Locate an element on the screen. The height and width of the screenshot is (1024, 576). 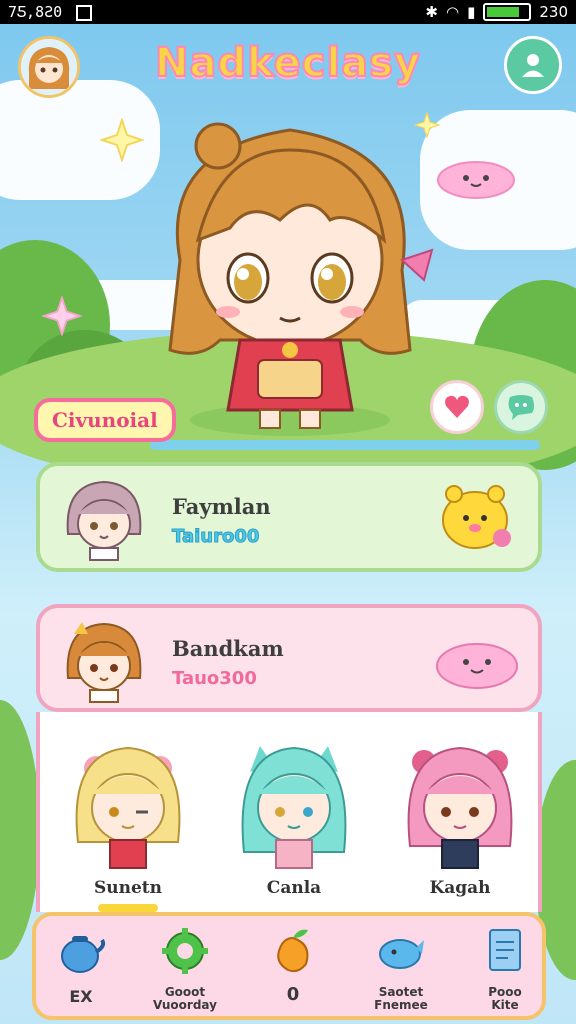
like-button is located at coordinates (457, 407).